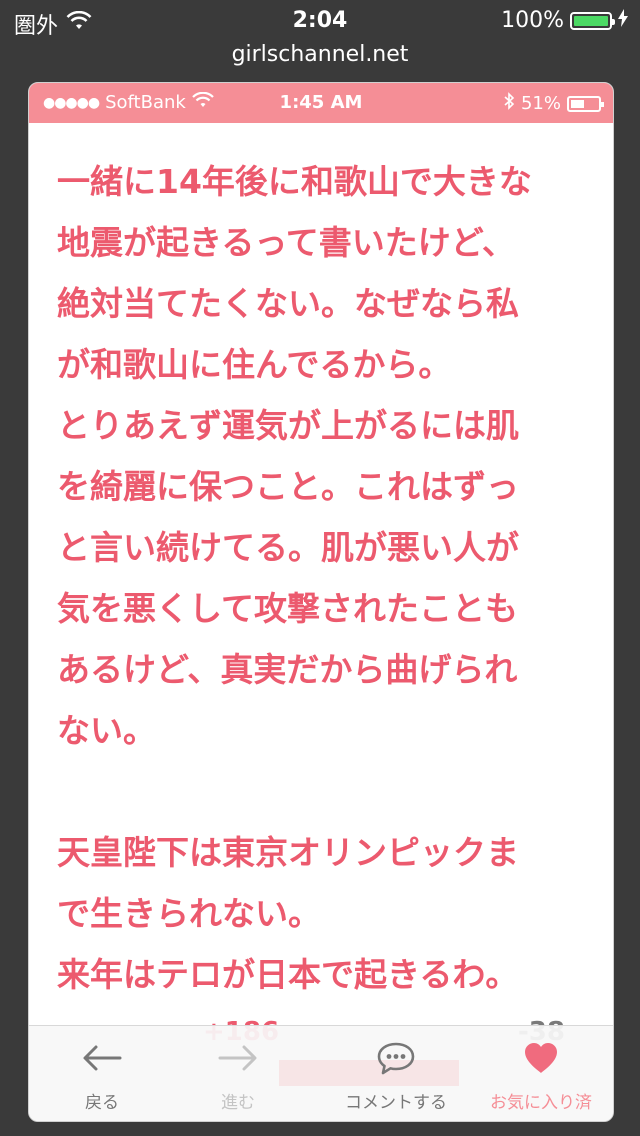  Describe the element at coordinates (396, 1103) in the screenshot. I see `comment-label: コメントする` at that location.